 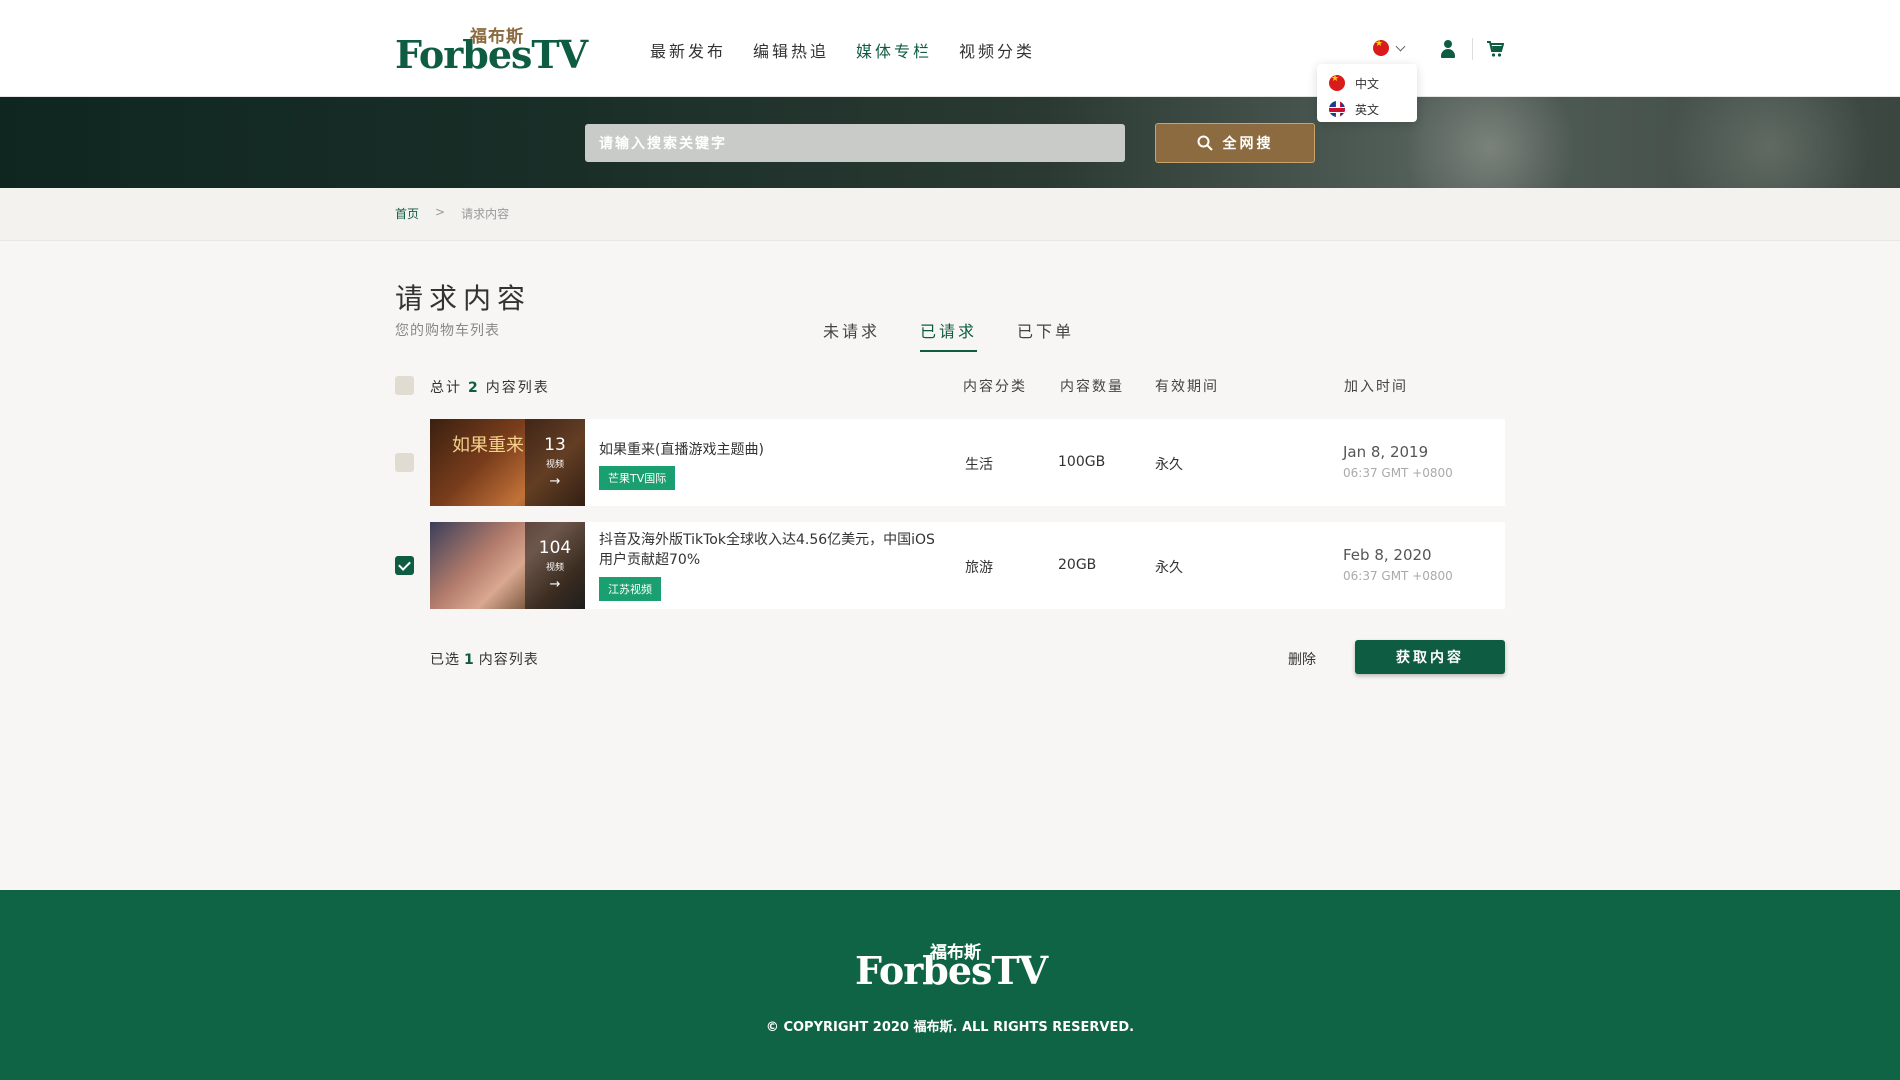 What do you see at coordinates (855, 143) in the screenshot?
I see `search-input` at bounding box center [855, 143].